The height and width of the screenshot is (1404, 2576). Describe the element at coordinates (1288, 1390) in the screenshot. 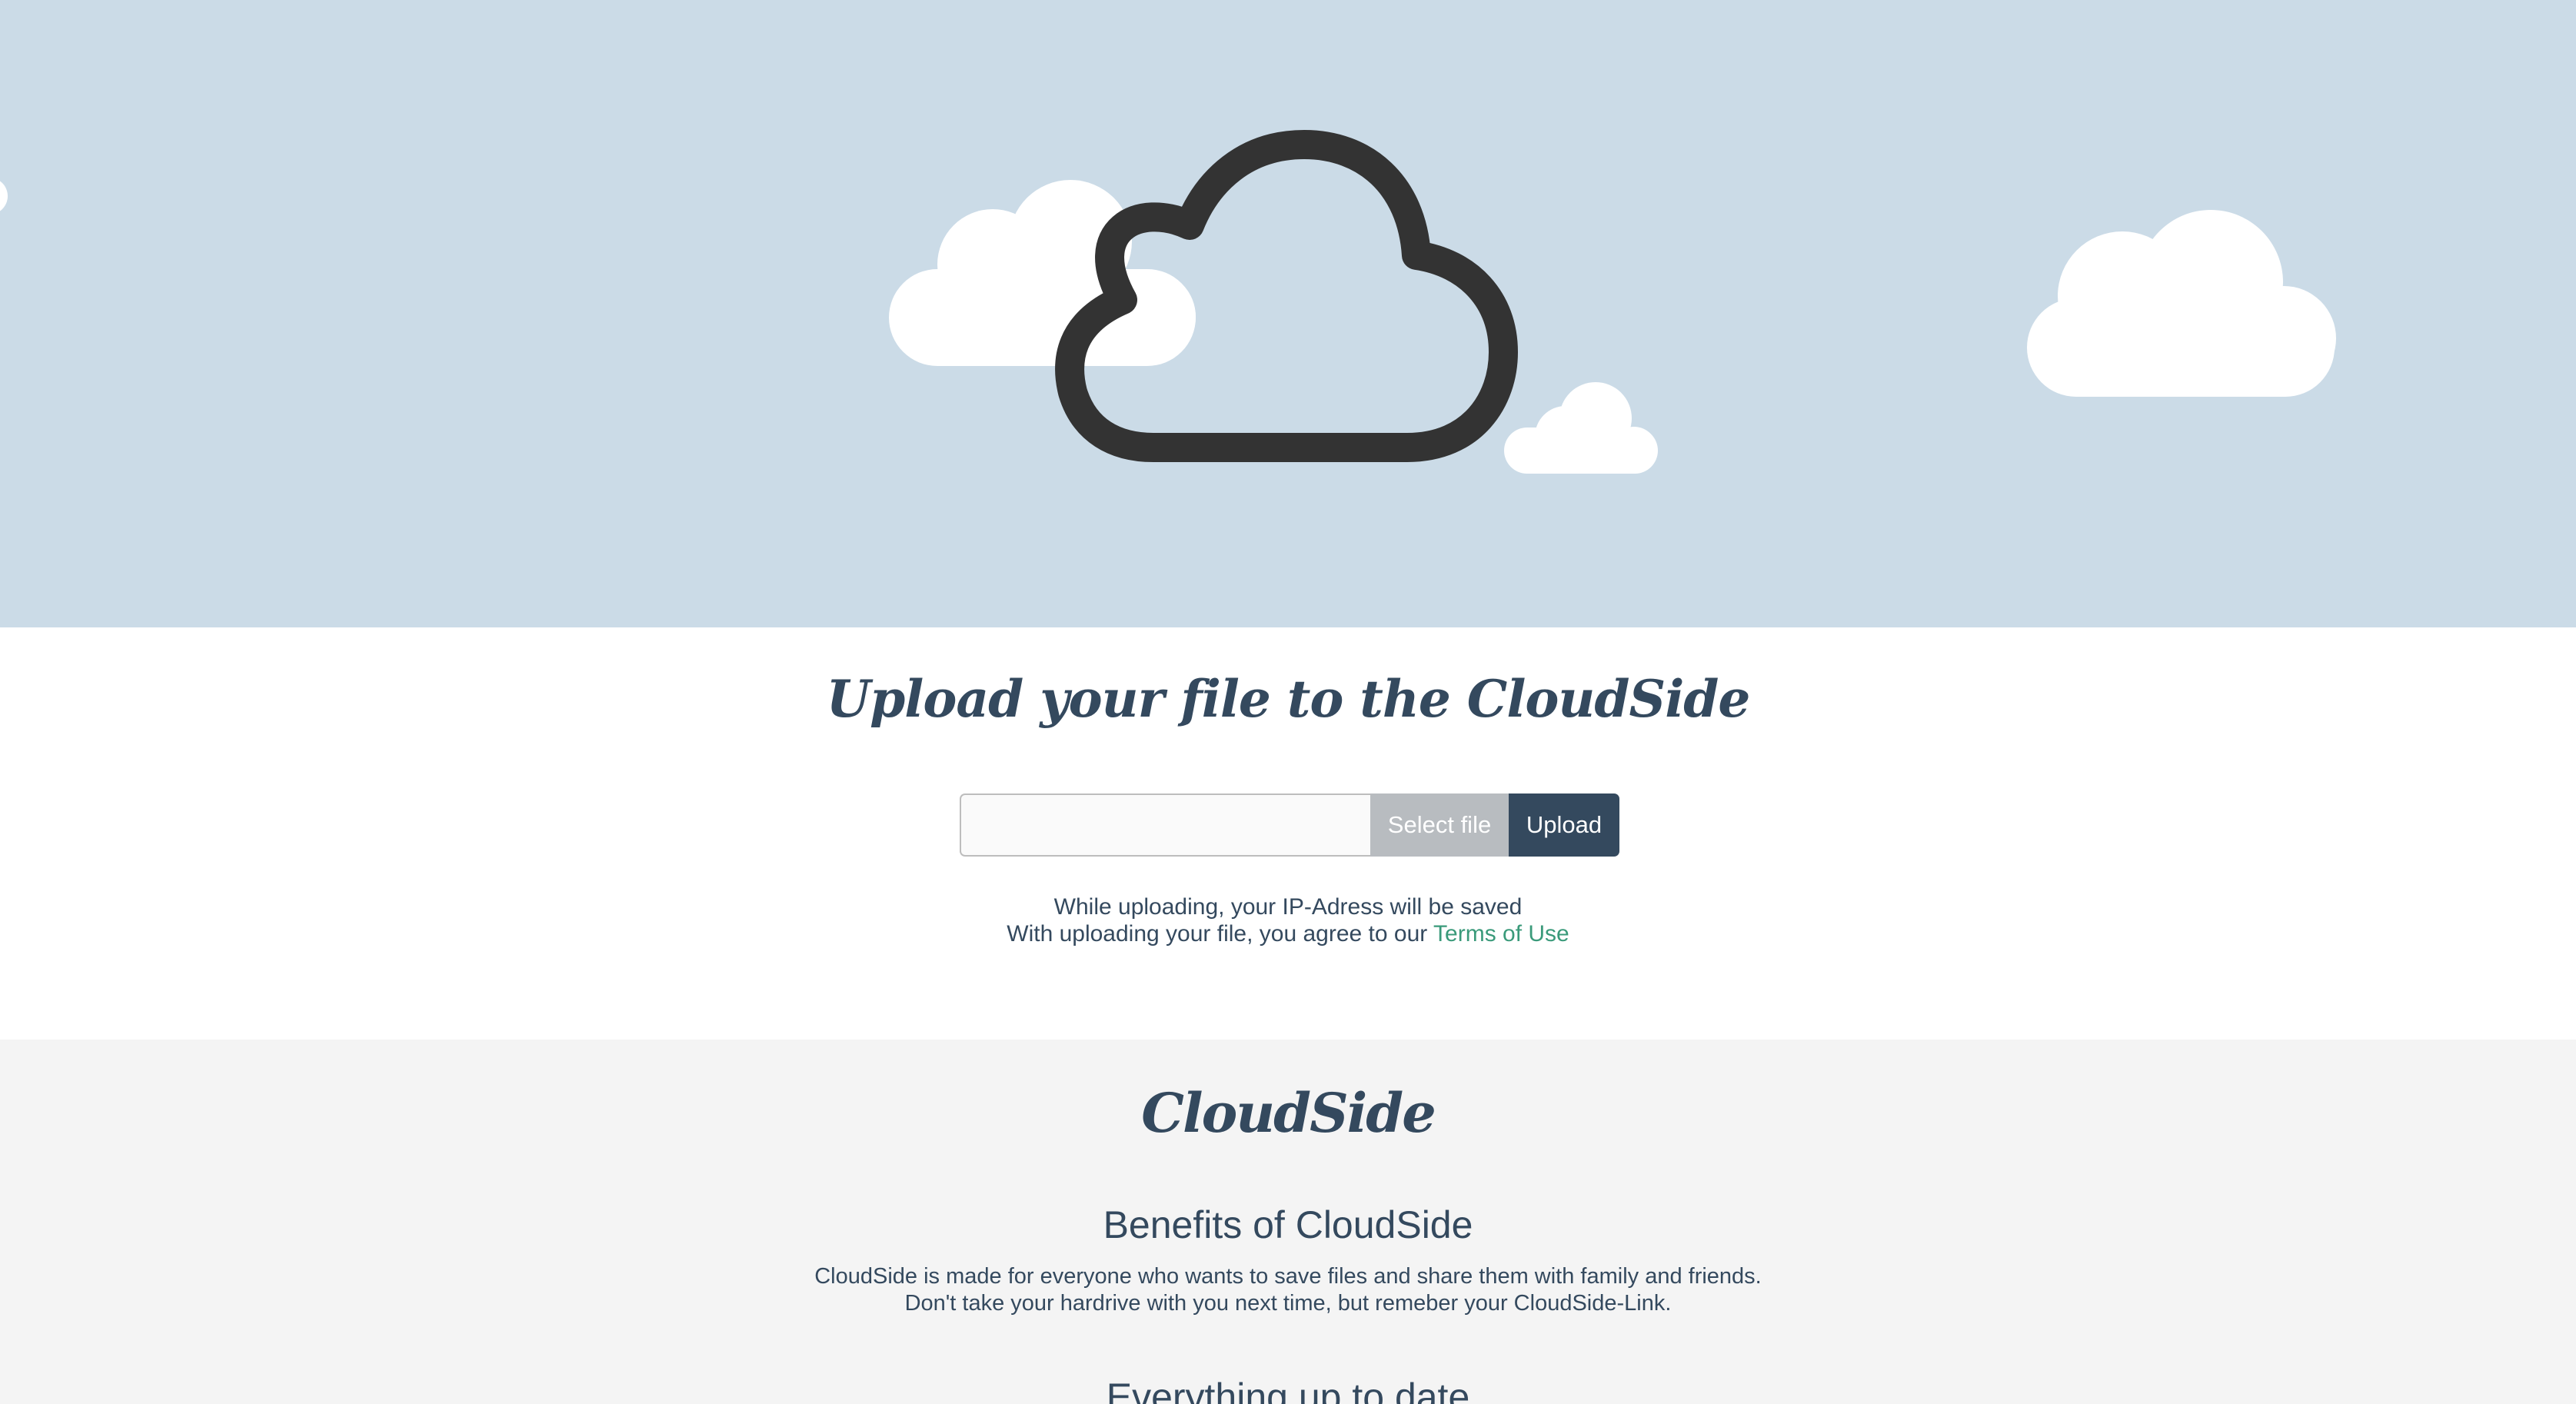

I see `up-to-date-heading: Everything up to date` at that location.